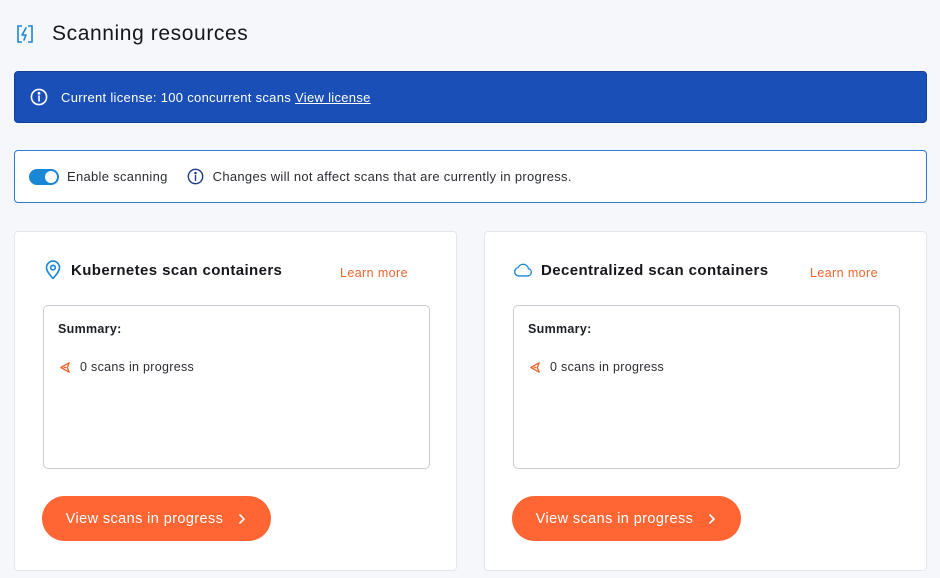  I want to click on card-header: Kubernetes scan containers, so click(162, 270).